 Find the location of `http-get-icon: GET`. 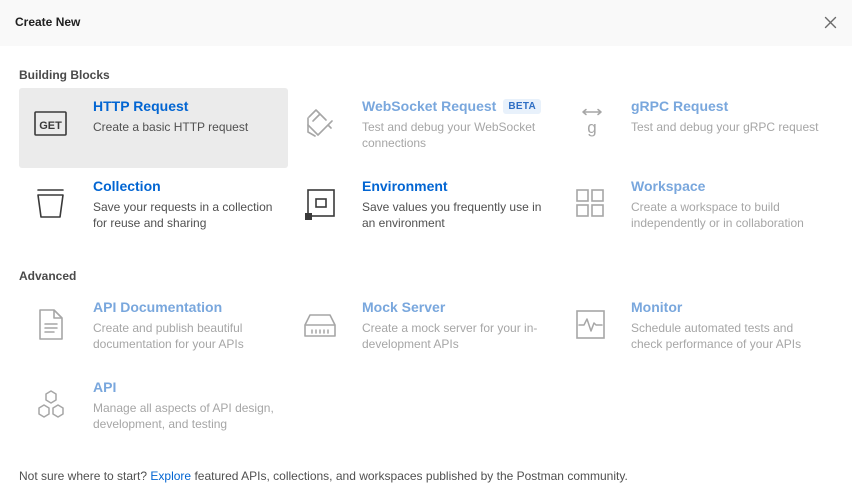

http-get-icon: GET is located at coordinates (51, 123).